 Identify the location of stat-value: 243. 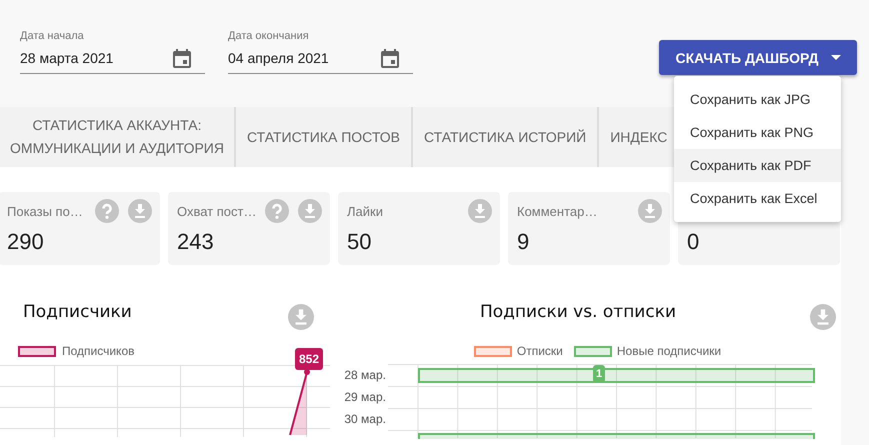
(196, 242).